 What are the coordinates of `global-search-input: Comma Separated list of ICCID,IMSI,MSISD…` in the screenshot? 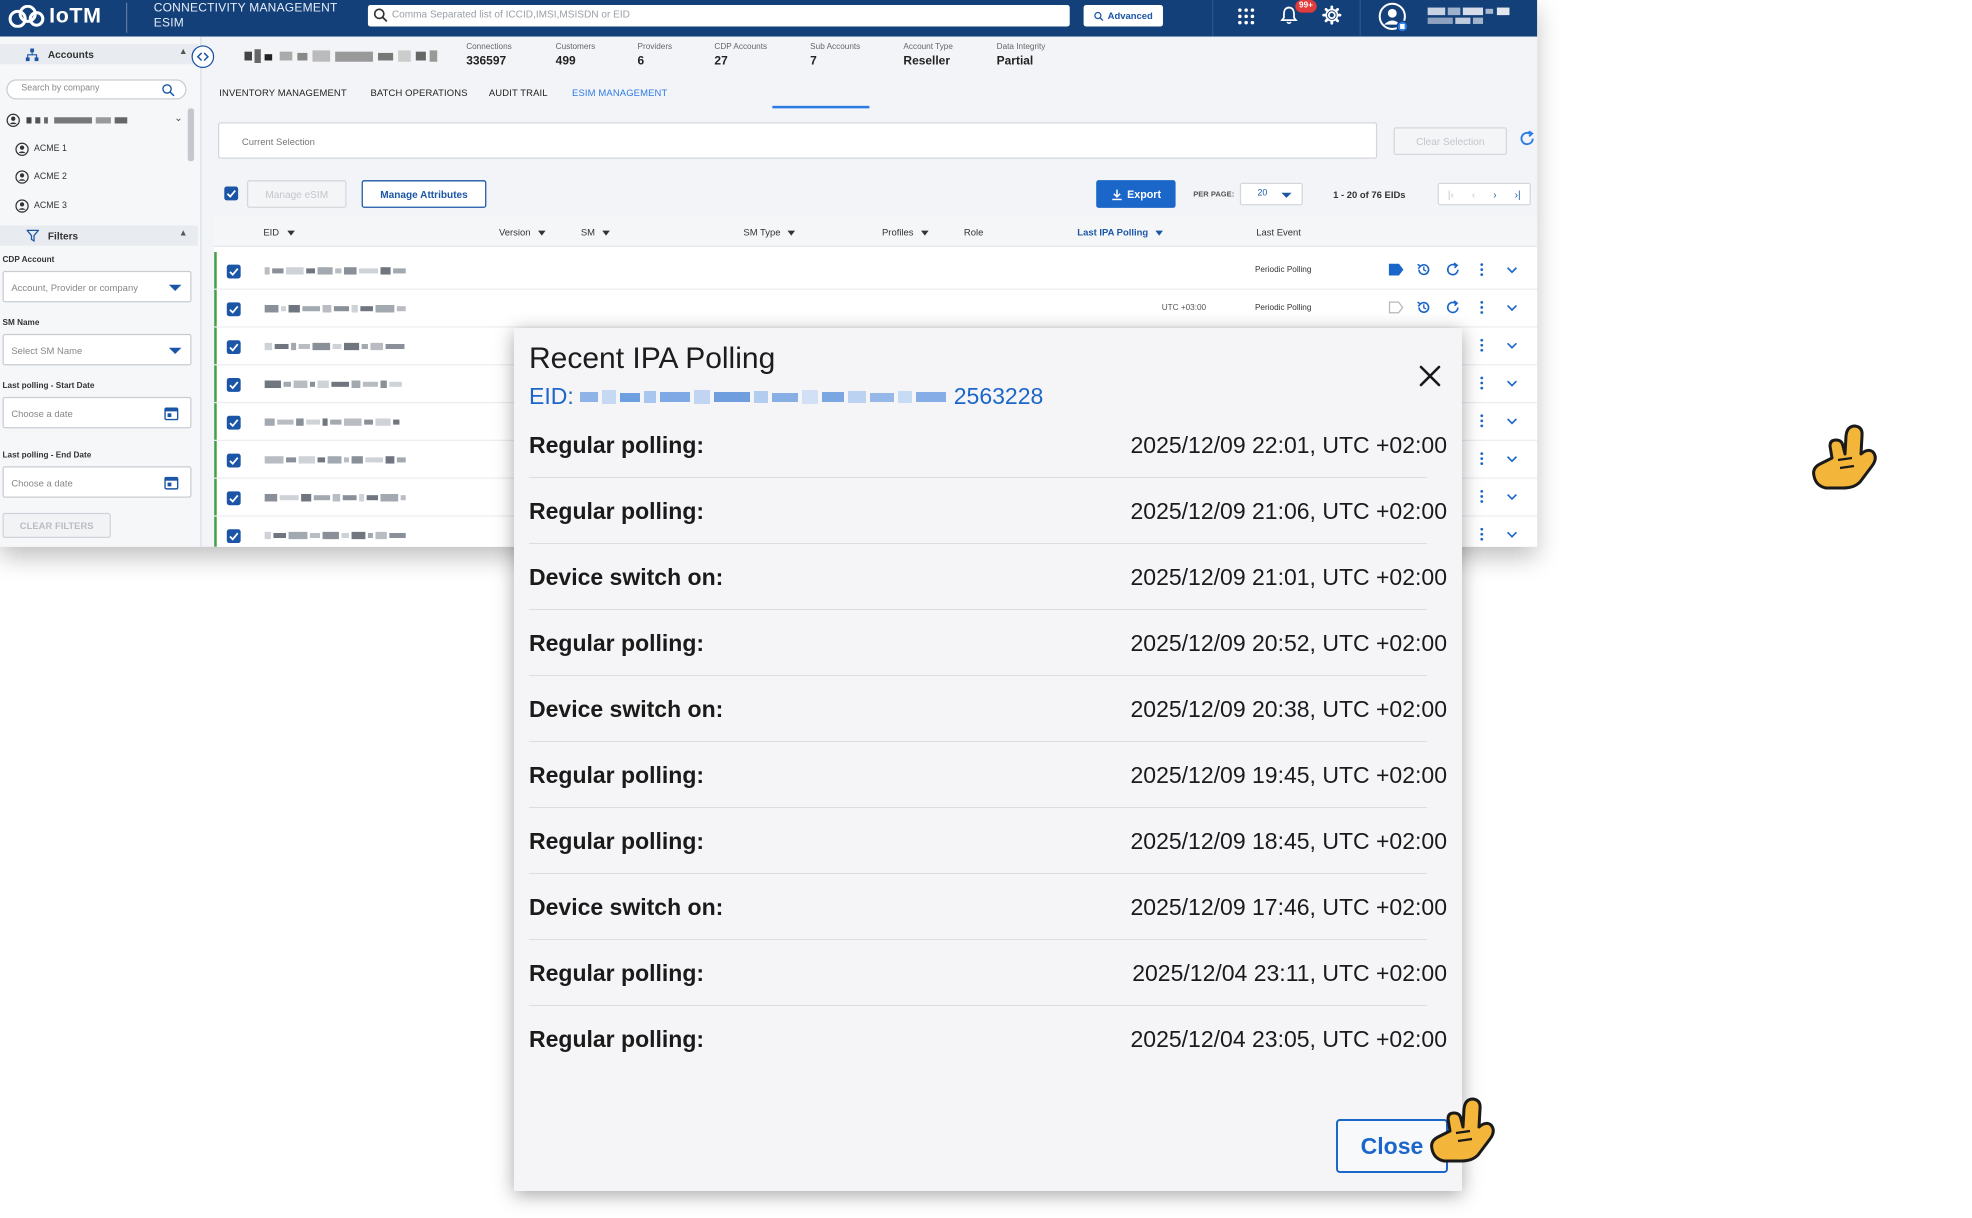 It's located at (718, 16).